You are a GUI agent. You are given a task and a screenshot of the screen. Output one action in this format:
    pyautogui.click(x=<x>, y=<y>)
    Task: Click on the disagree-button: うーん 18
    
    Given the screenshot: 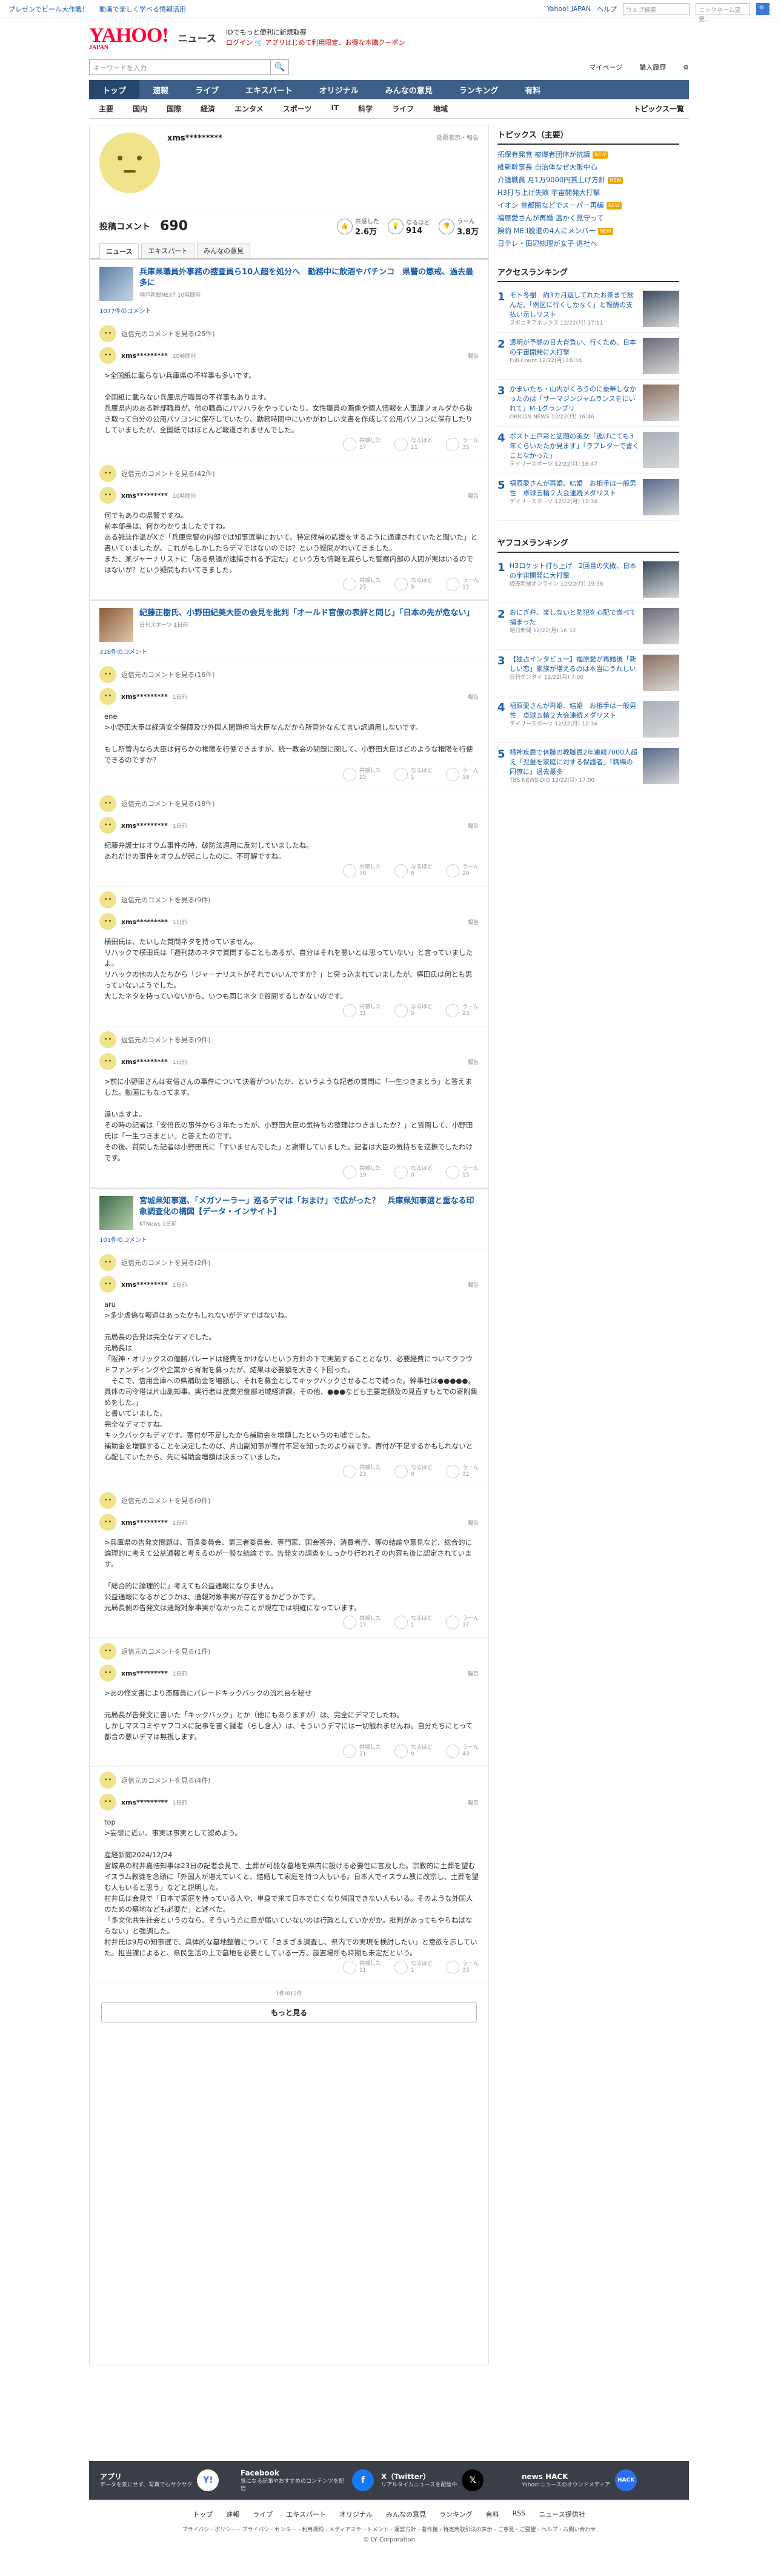 What is the action you would take?
    pyautogui.click(x=462, y=774)
    